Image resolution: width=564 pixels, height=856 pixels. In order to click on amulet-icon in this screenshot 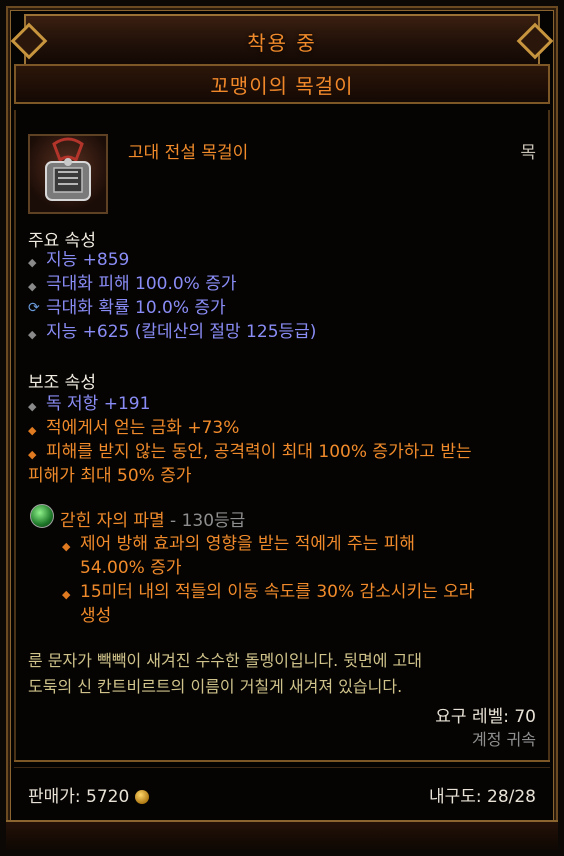, I will do `click(68, 174)`.